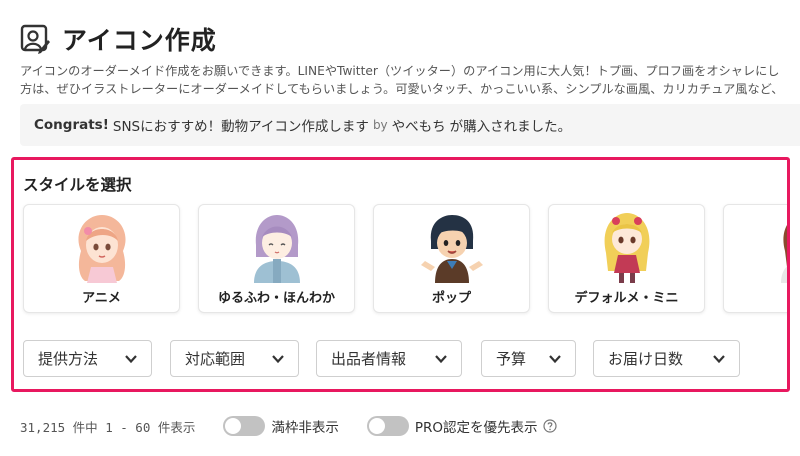 The width and height of the screenshot is (800, 456). I want to click on notice-by: by, so click(380, 125).